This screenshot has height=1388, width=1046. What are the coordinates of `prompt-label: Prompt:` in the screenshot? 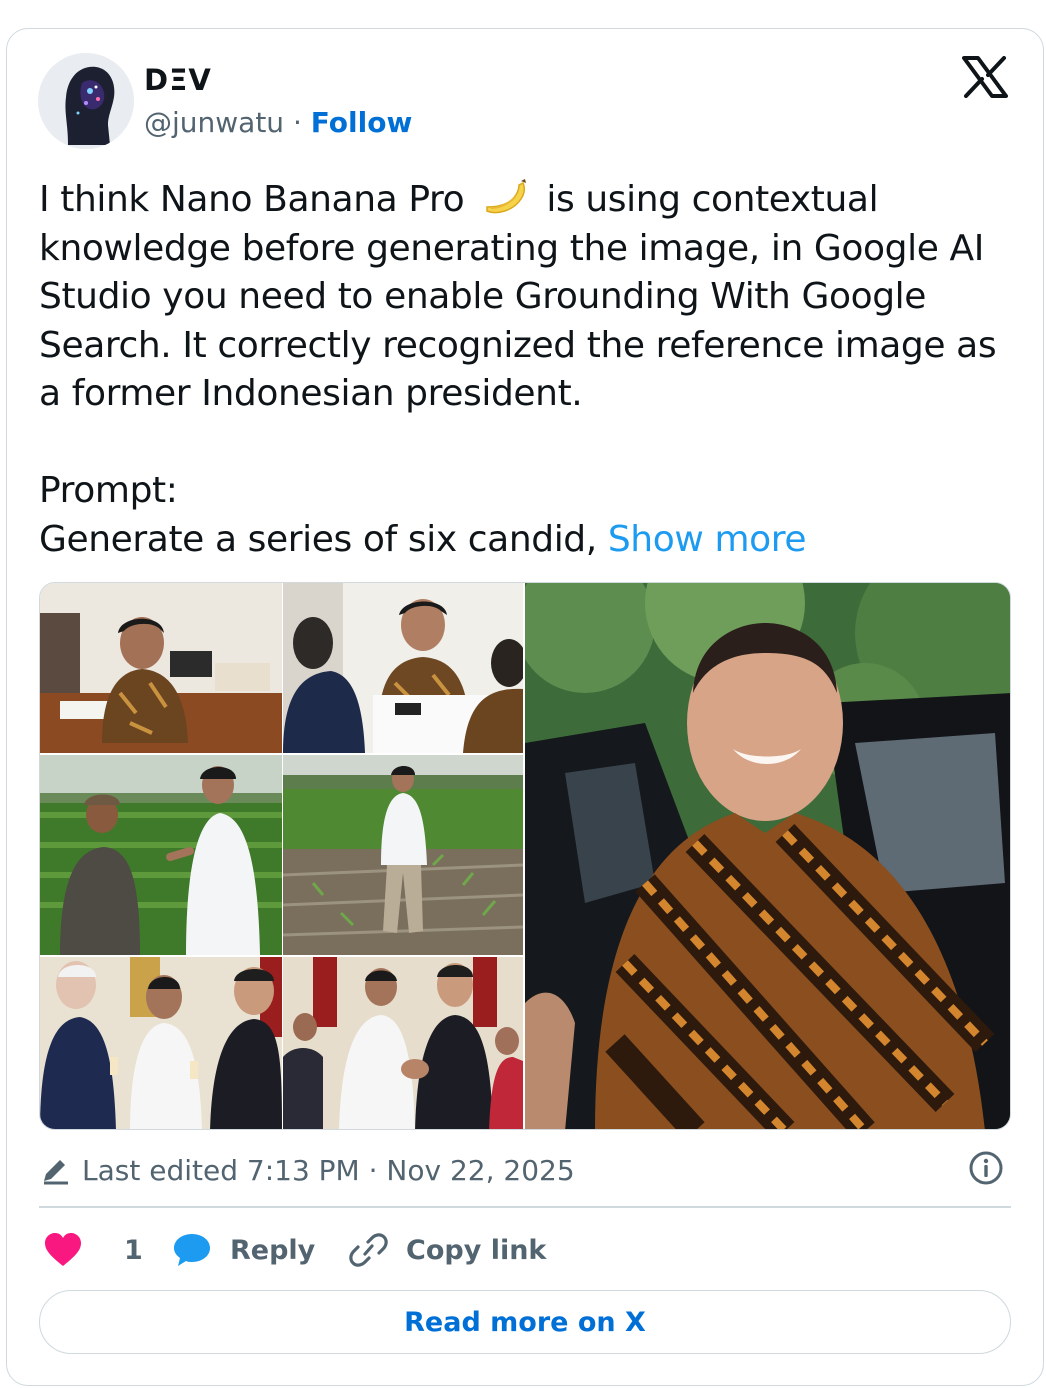 It's located at (108, 490).